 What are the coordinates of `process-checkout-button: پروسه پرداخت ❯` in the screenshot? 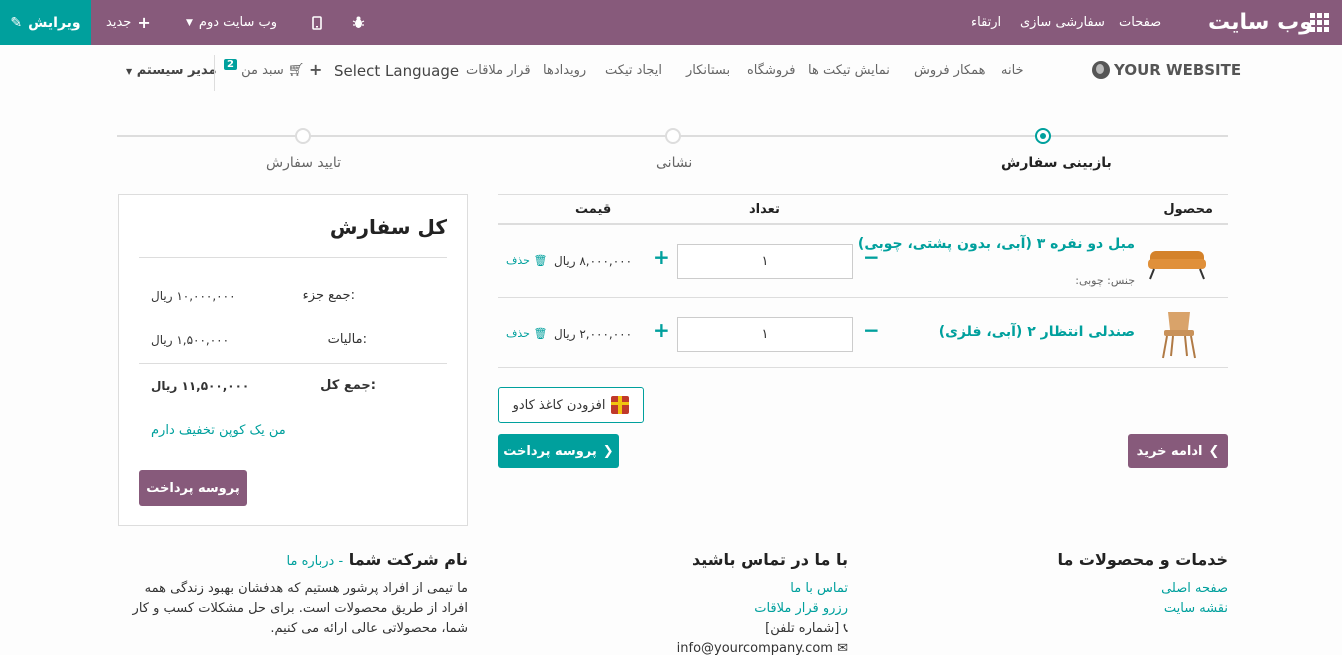 It's located at (558, 451).